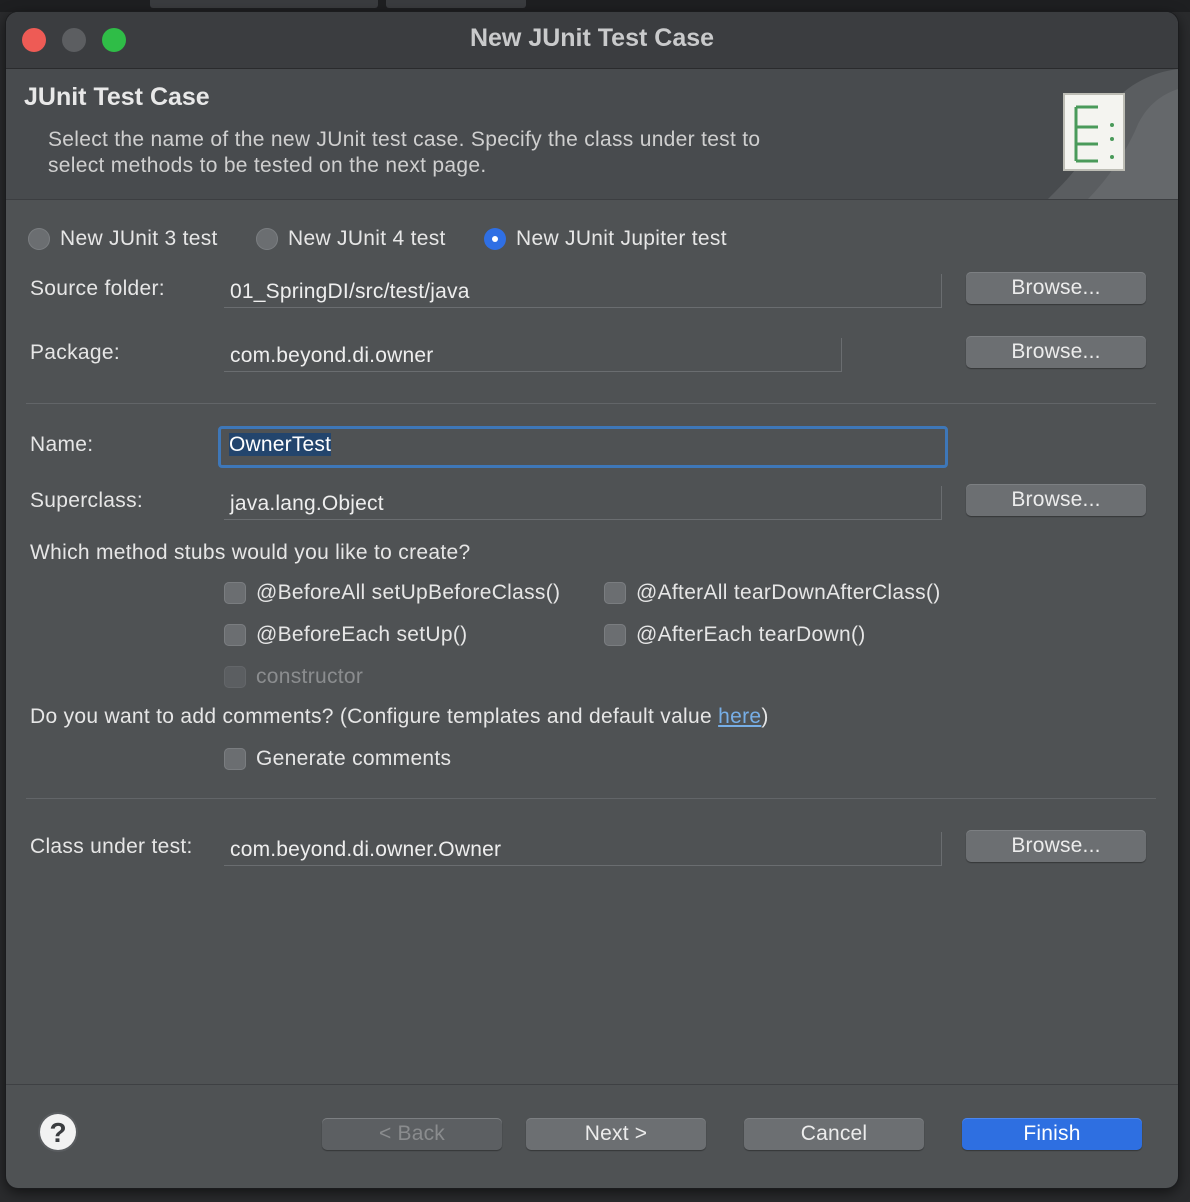 The width and height of the screenshot is (1190, 1202). Describe the element at coordinates (583, 503) in the screenshot. I see `superclass-input: java.lang.Object` at that location.